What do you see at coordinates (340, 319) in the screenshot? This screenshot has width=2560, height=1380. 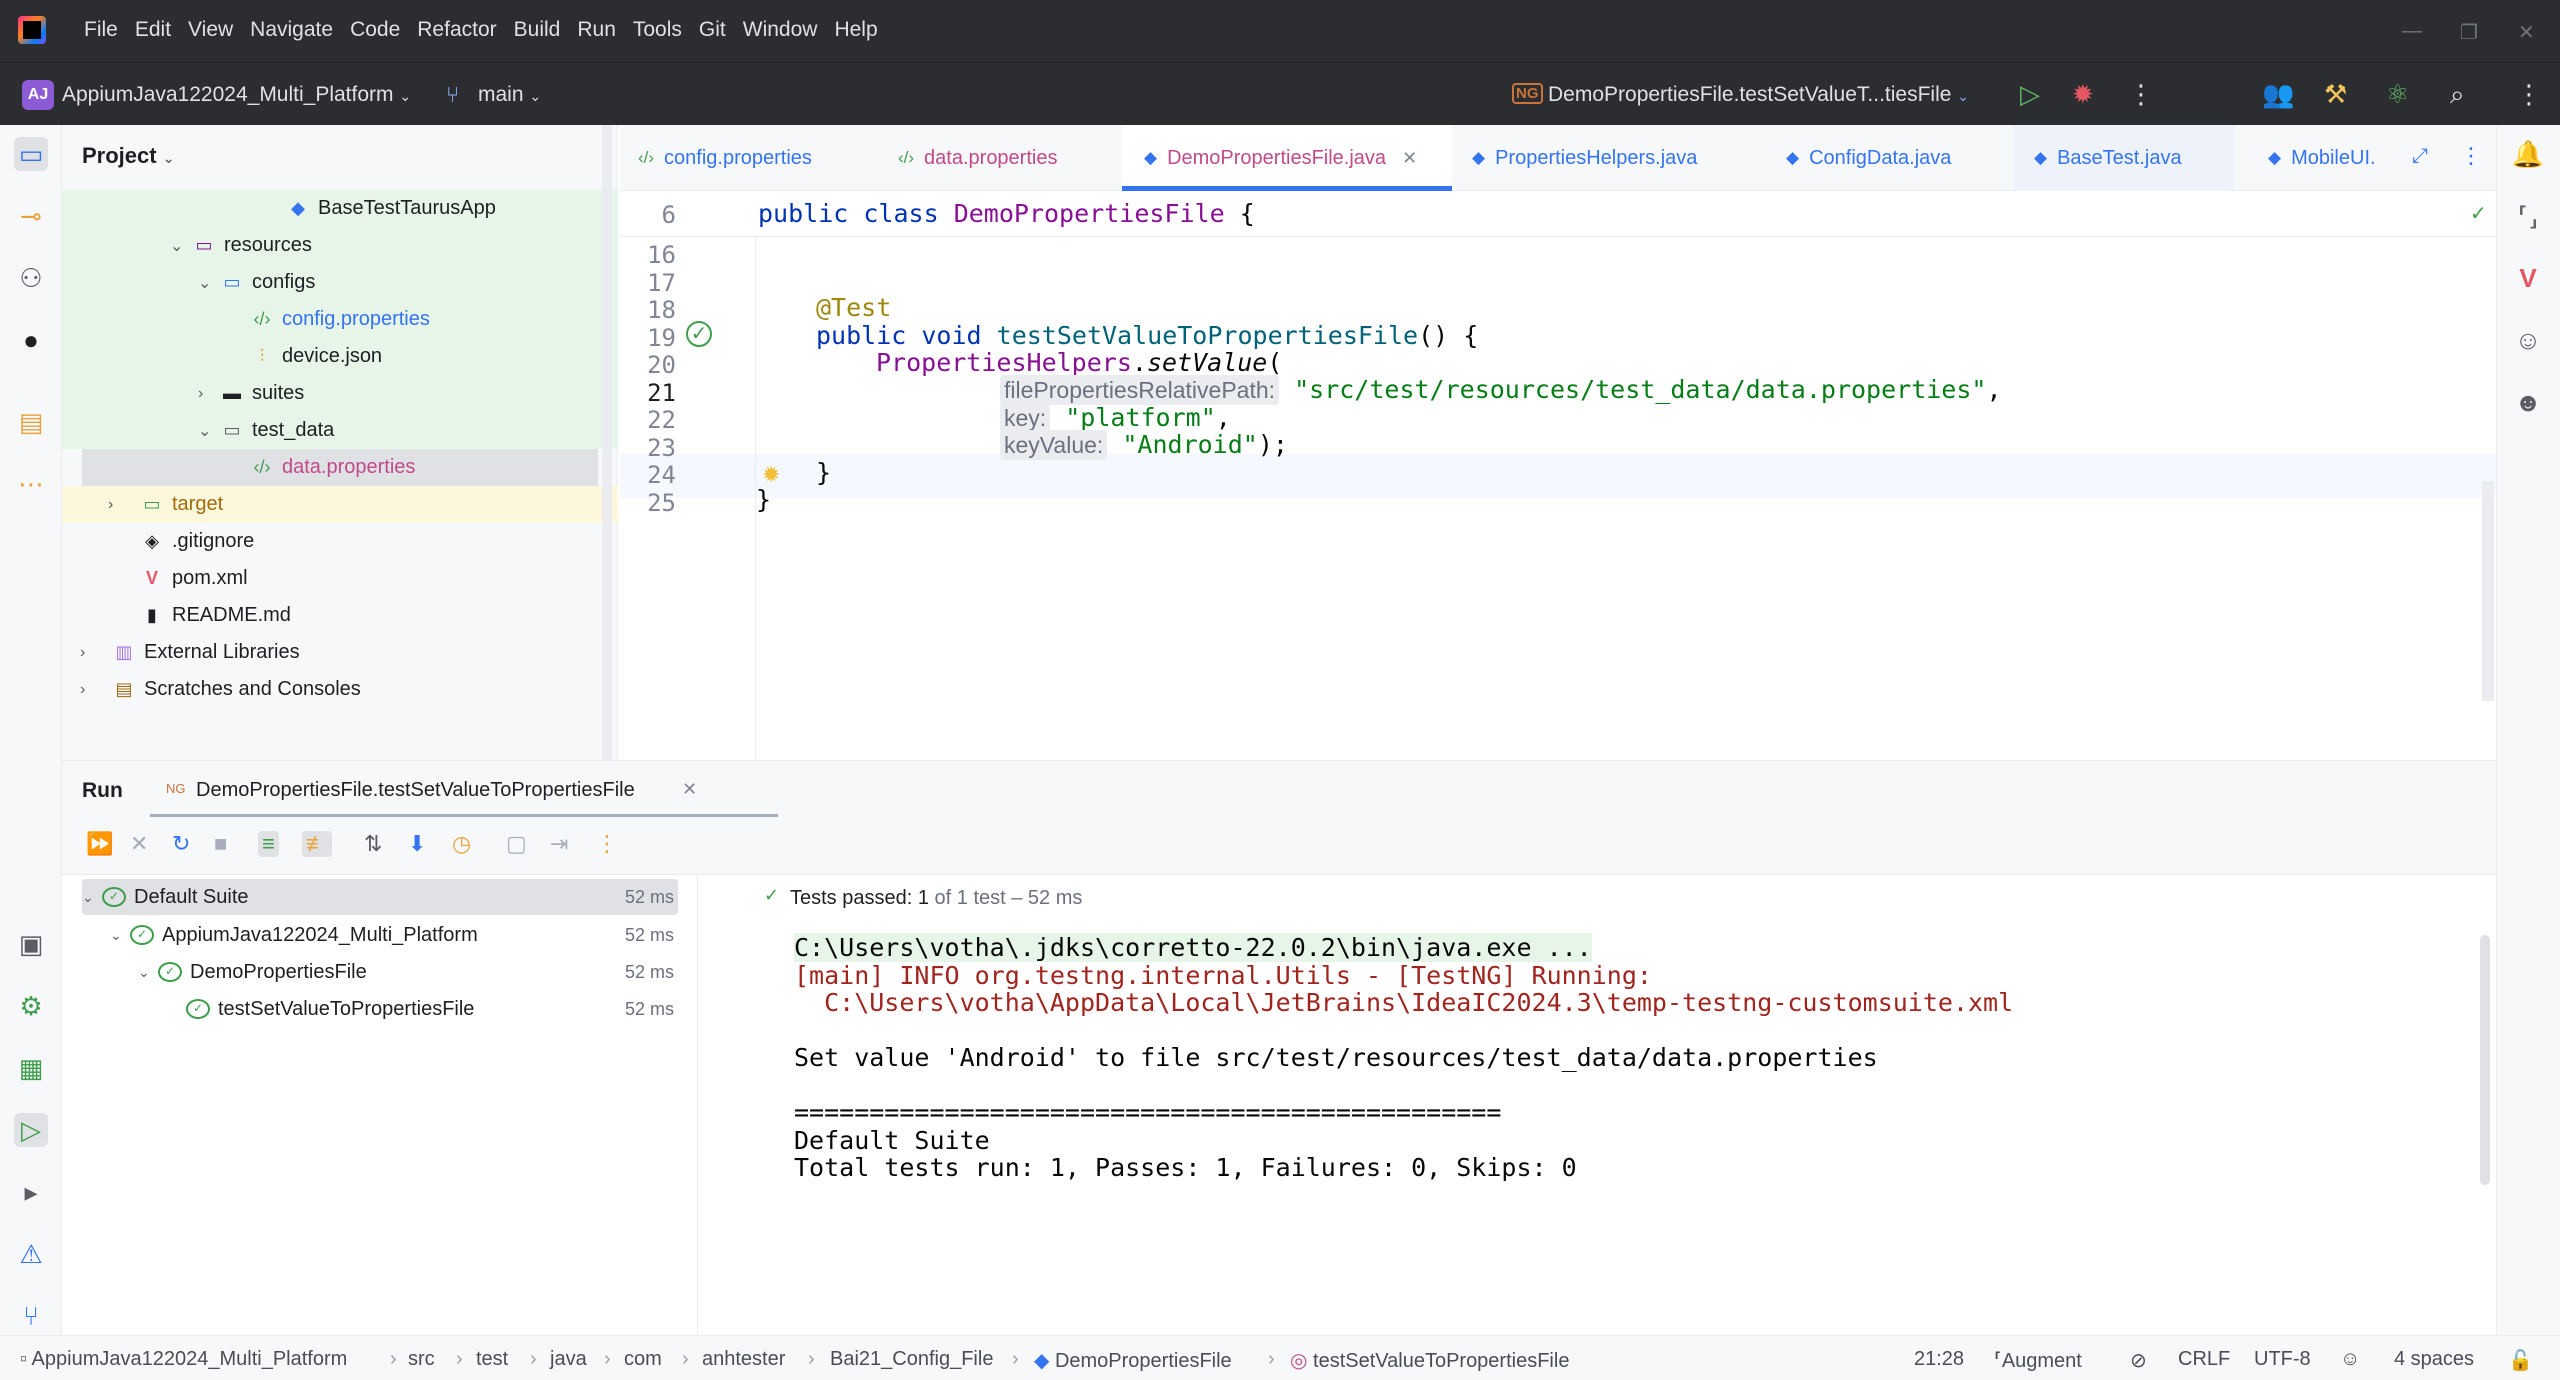 I see `tree-item-config-properties: ‹/› config.properties` at bounding box center [340, 319].